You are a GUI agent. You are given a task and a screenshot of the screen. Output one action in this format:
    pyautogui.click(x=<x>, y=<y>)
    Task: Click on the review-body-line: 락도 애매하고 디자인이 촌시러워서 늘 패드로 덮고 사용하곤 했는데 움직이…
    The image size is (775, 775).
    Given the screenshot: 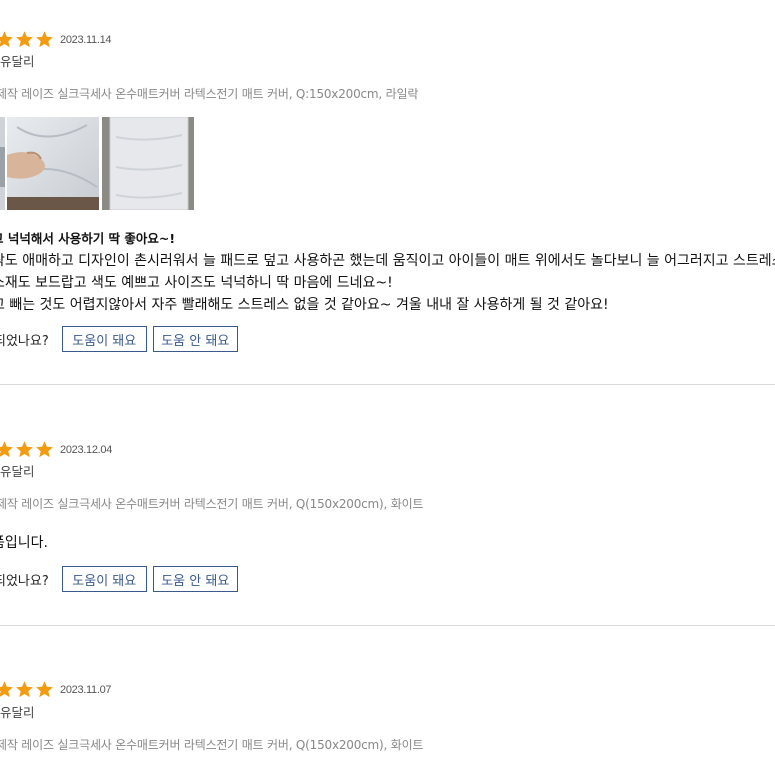 What is the action you would take?
    pyautogui.click(x=387, y=261)
    